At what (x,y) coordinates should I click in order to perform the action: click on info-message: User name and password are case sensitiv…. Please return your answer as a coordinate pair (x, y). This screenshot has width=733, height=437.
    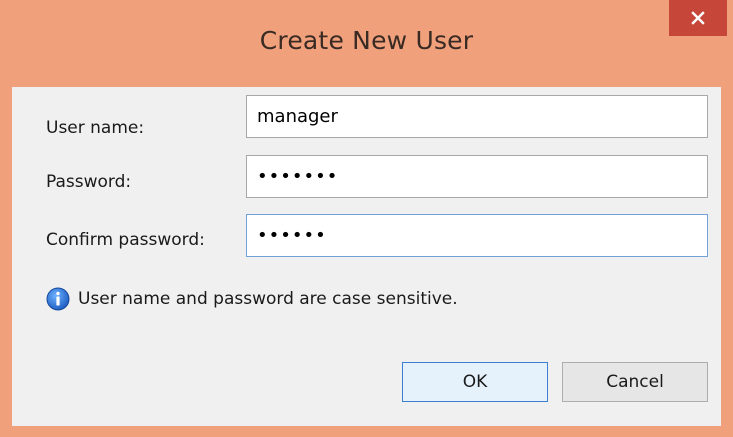
    Looking at the image, I should click on (252, 299).